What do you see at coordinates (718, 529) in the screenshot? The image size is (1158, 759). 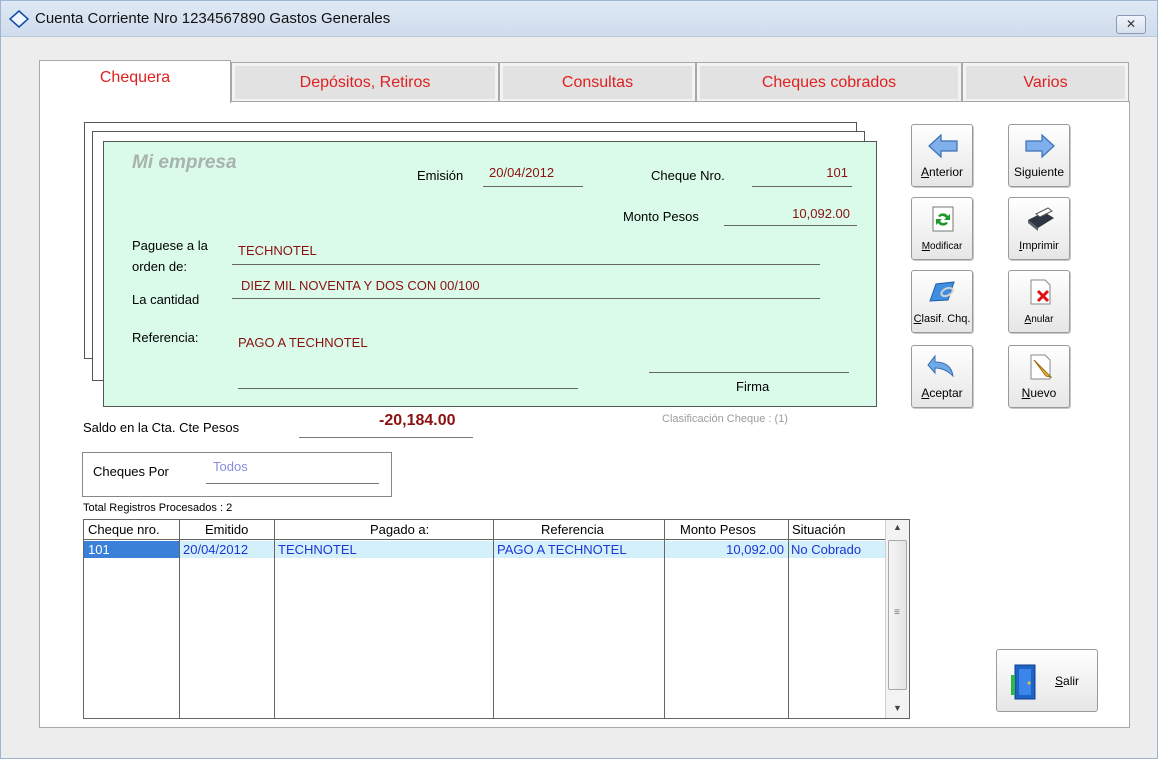 I see `col-monto-pesos: Monto Pesos` at bounding box center [718, 529].